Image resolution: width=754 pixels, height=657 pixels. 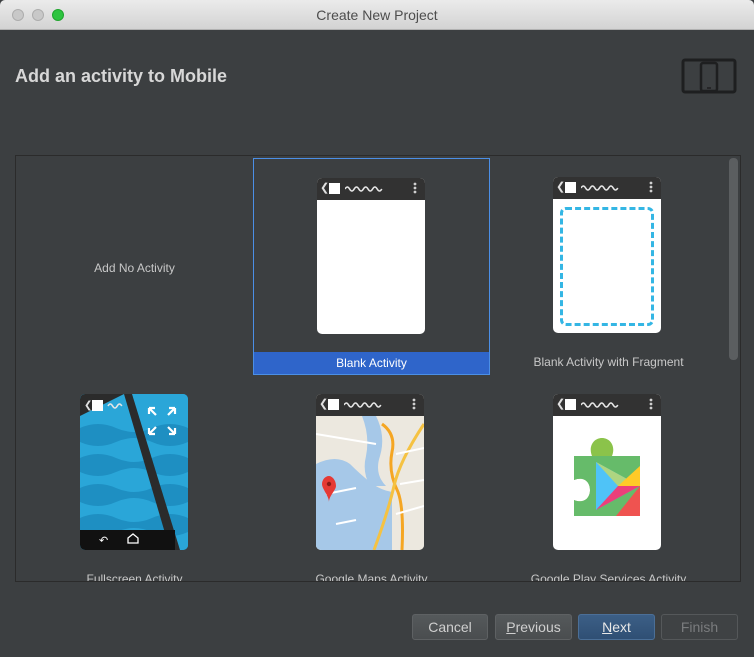 I want to click on tile-google-play-services-activity: ❮ Google Play Services Activity, so click(x=608, y=478).